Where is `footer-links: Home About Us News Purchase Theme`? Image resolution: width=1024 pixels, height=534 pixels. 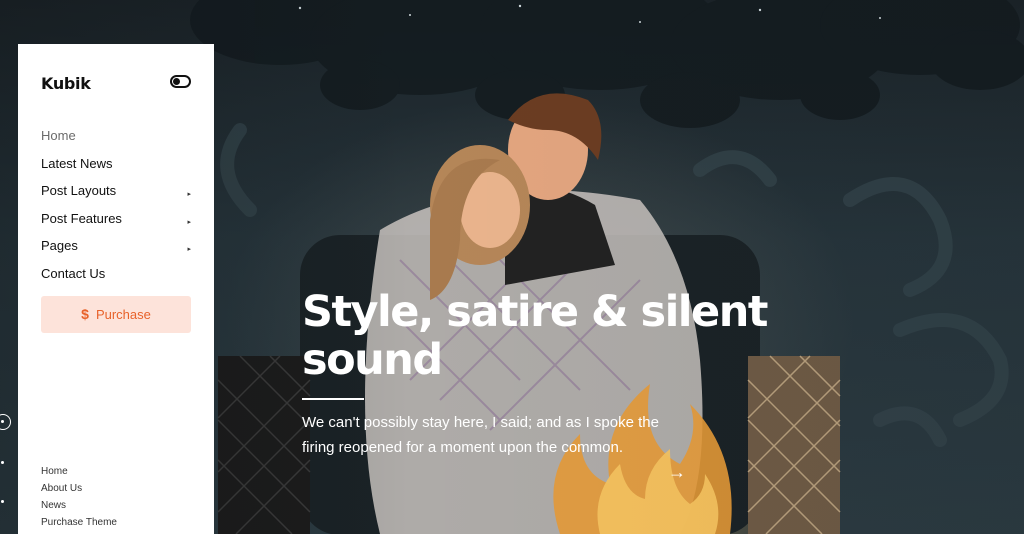 footer-links: Home About Us News Purchase Theme is located at coordinates (79, 497).